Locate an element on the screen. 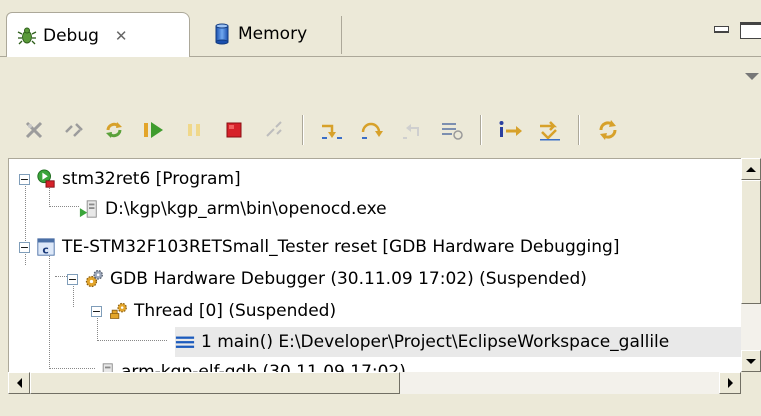 The width and height of the screenshot is (761, 416). vertical-scrollbar is located at coordinates (751, 265).